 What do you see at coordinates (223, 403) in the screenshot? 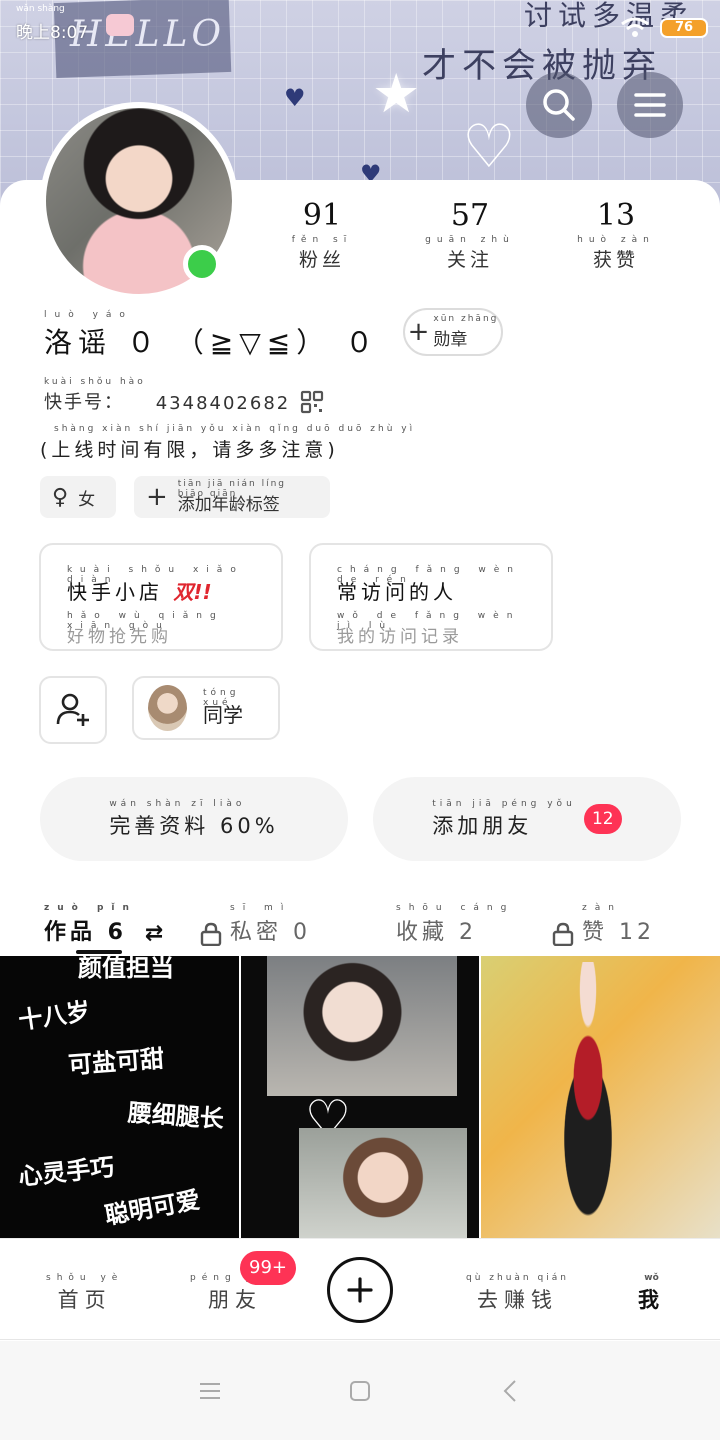
I see `user-id-value: 4348402682` at bounding box center [223, 403].